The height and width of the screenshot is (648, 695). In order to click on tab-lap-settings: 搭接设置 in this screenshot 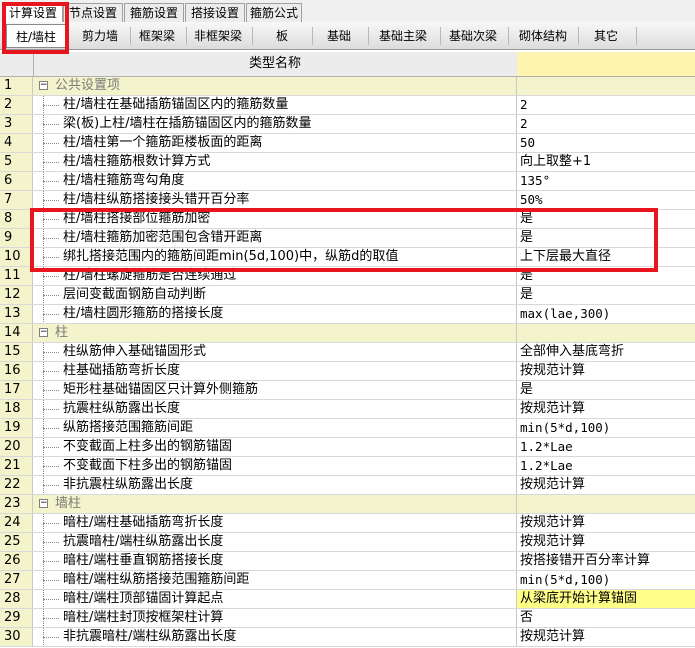, I will do `click(215, 12)`.